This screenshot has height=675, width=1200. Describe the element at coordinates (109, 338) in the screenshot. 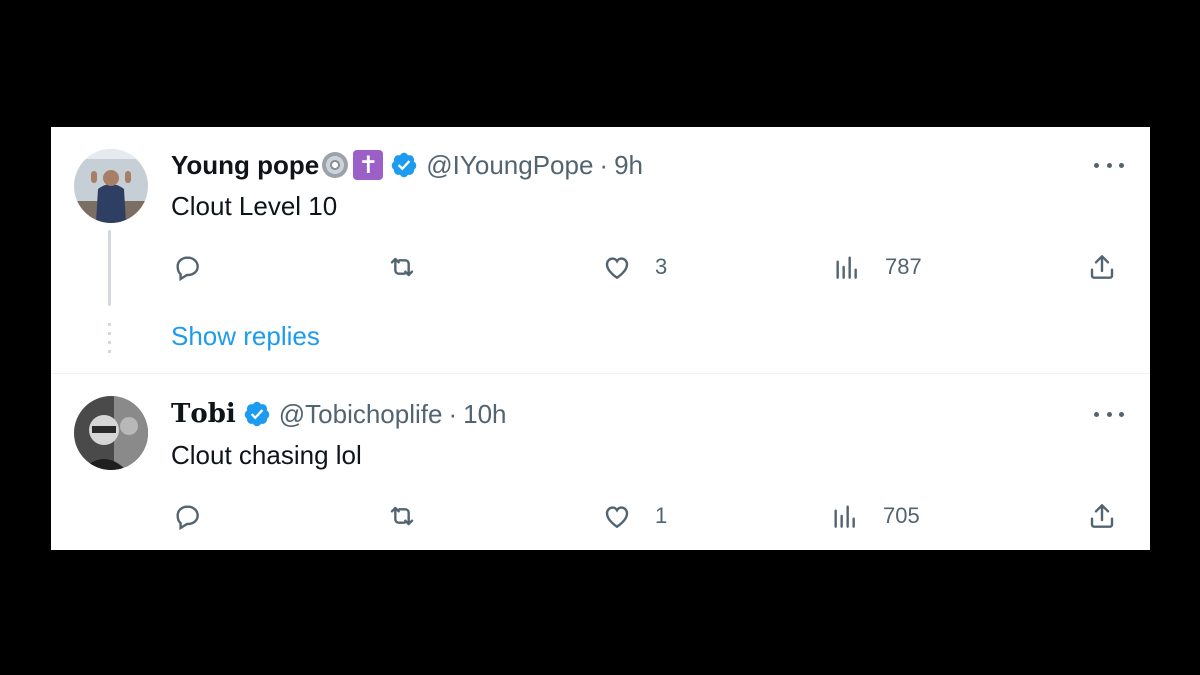

I see `thread-more-dots` at that location.